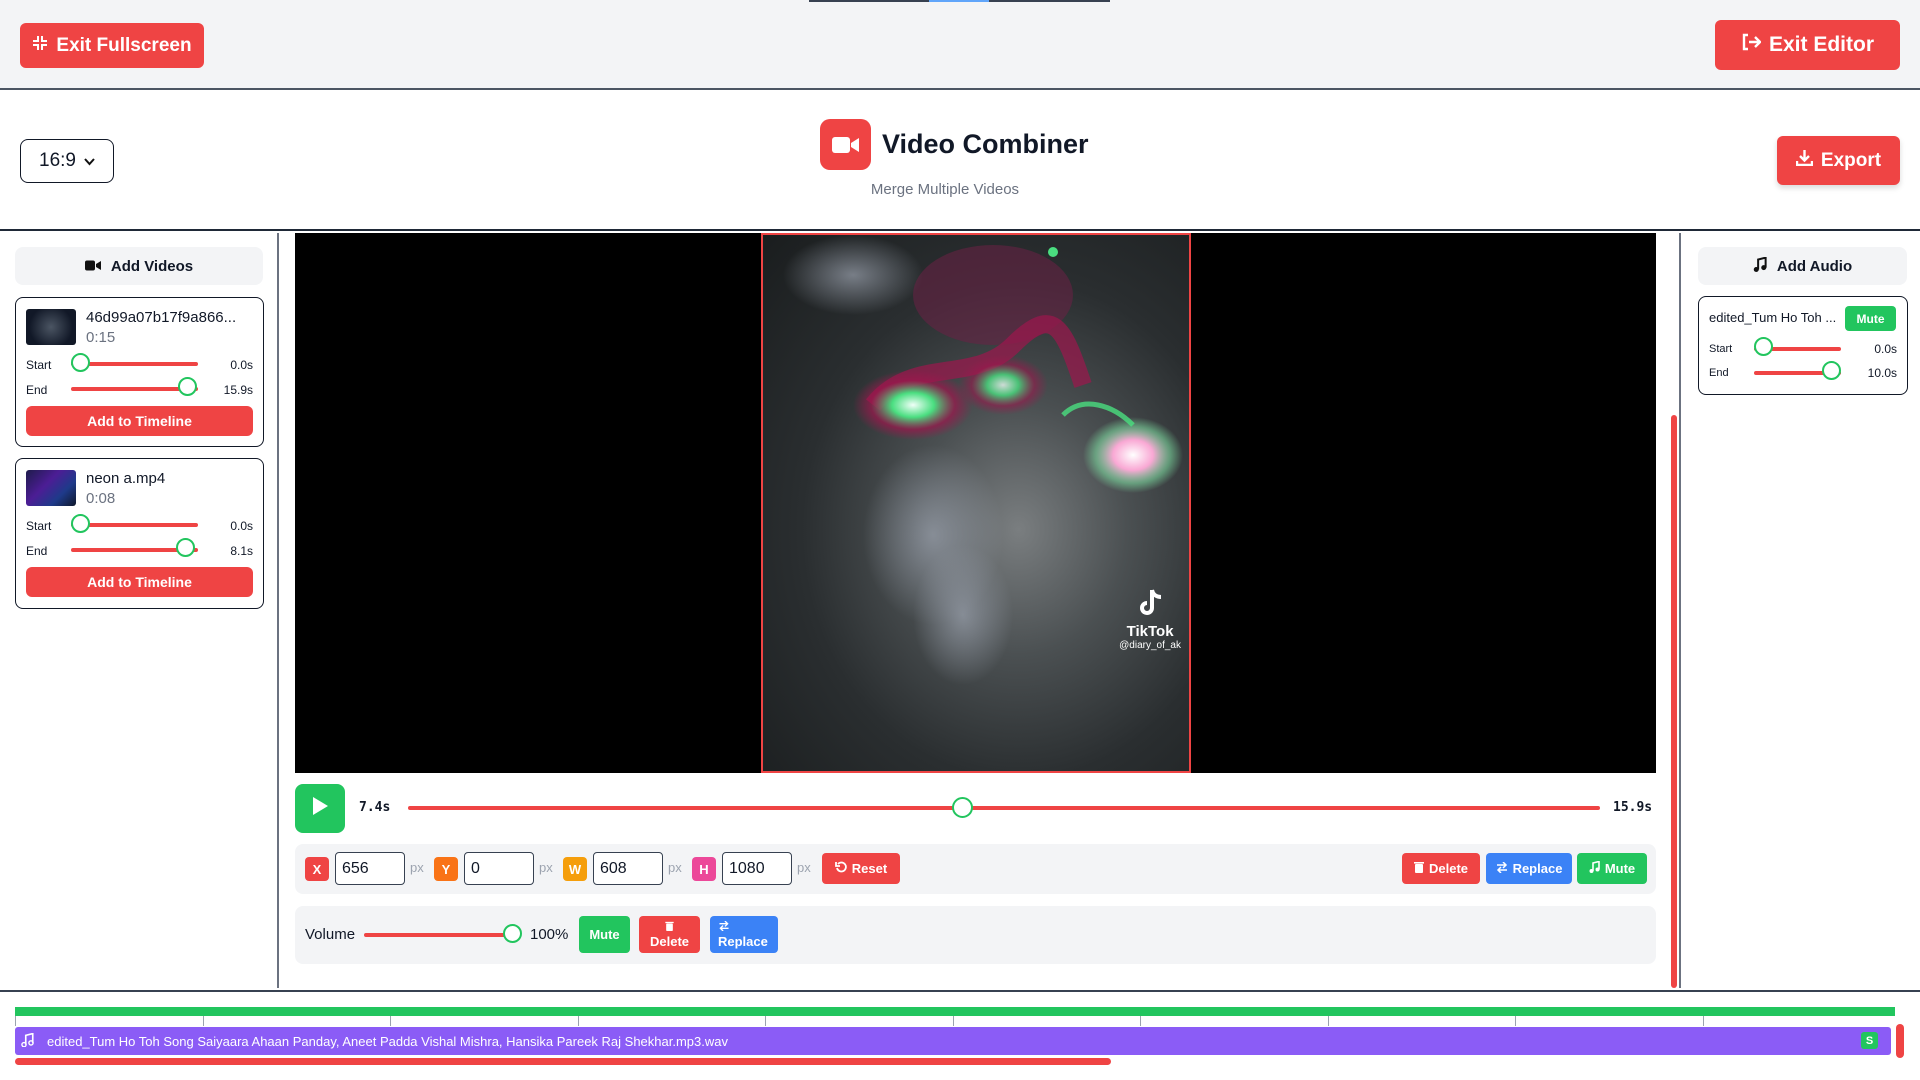 The height and width of the screenshot is (1080, 1920). I want to click on replace-audio-button: Replace, so click(744, 934).